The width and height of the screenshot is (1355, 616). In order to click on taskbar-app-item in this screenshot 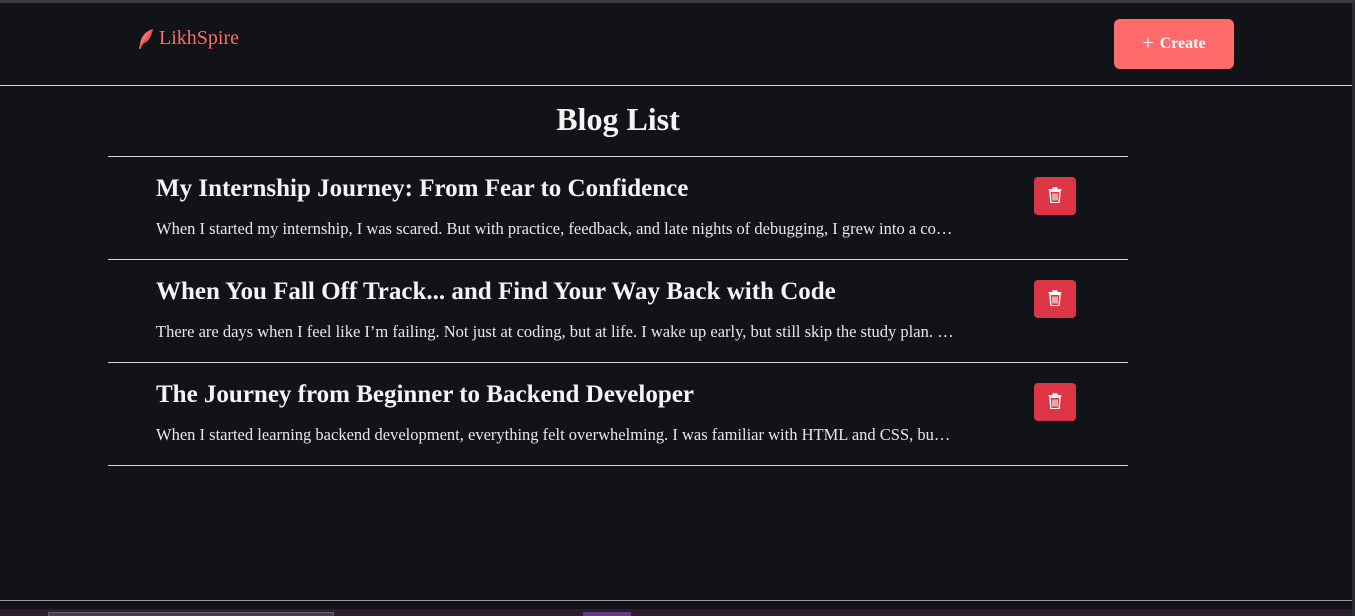, I will do `click(607, 614)`.